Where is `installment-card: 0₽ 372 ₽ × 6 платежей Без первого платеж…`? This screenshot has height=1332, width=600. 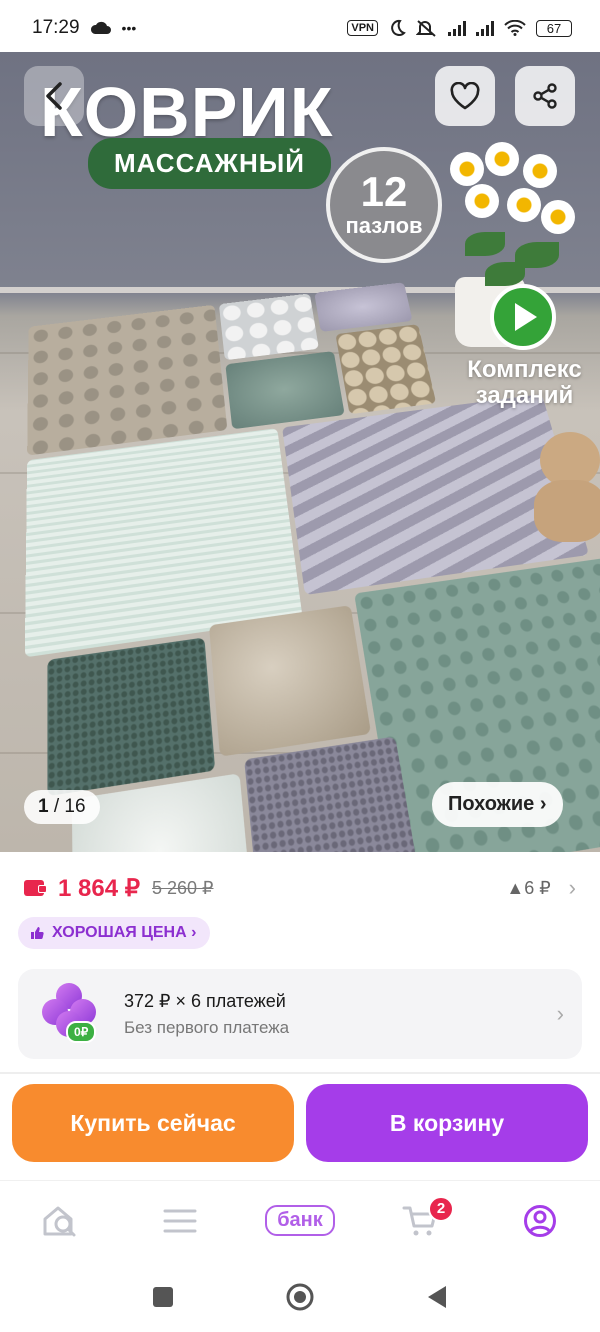
installment-card: 0₽ 372 ₽ × 6 платежей Без первого платеж… is located at coordinates (300, 1014).